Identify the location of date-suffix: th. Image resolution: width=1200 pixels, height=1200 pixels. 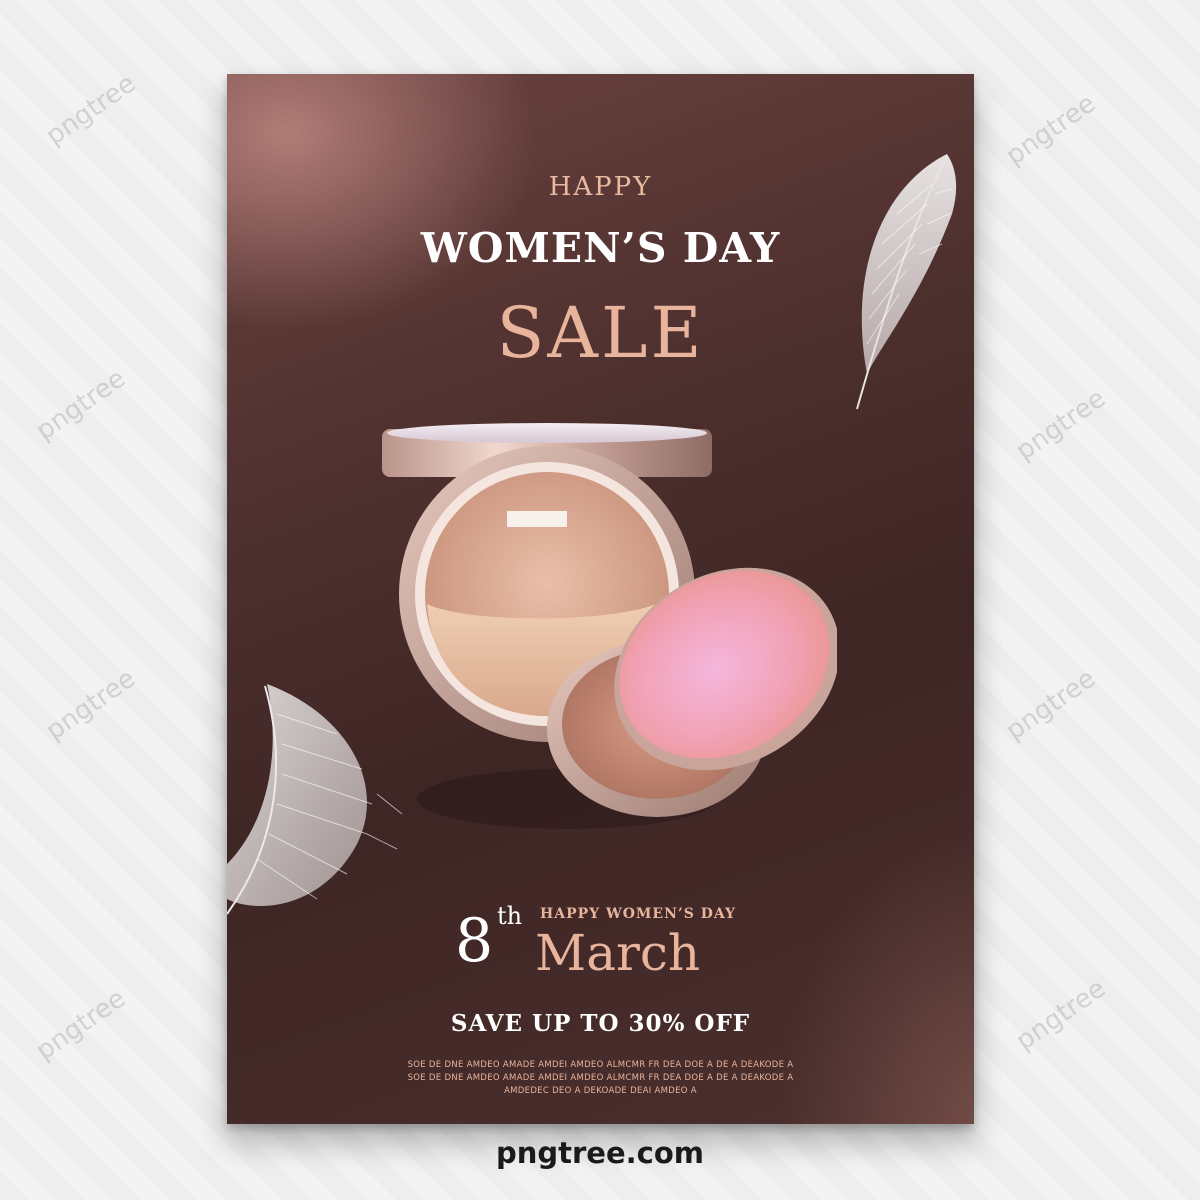
(510, 916).